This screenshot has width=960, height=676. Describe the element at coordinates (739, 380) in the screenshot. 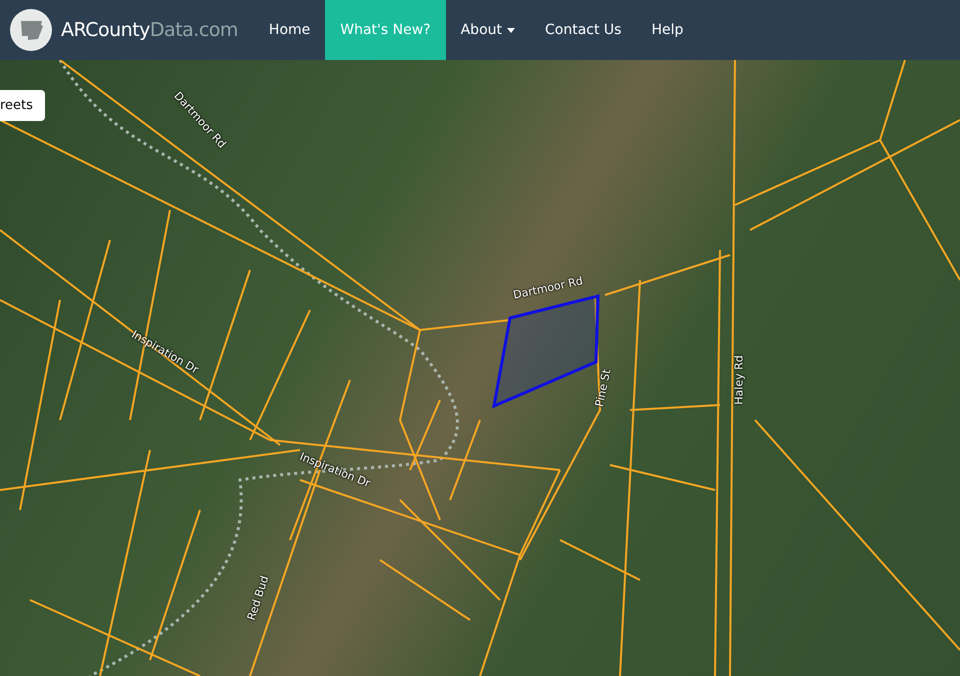

I see `road-label: Haley Rd` at that location.